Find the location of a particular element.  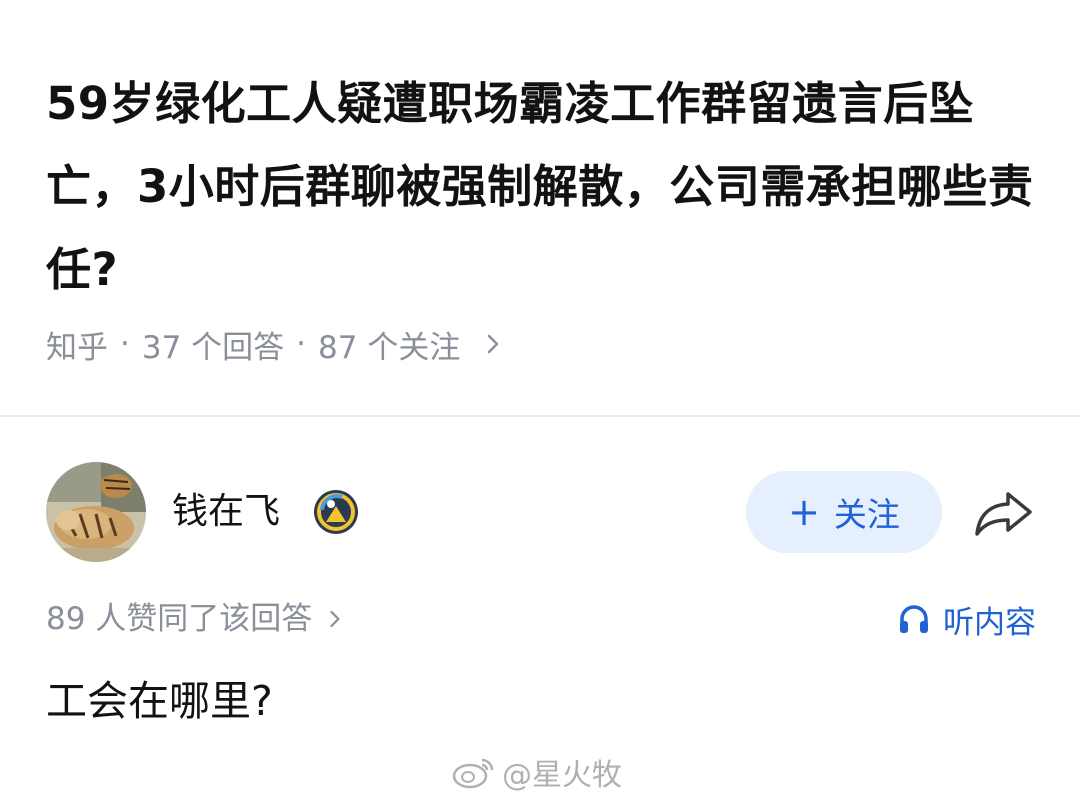

source-label: 知乎 is located at coordinates (77, 347).